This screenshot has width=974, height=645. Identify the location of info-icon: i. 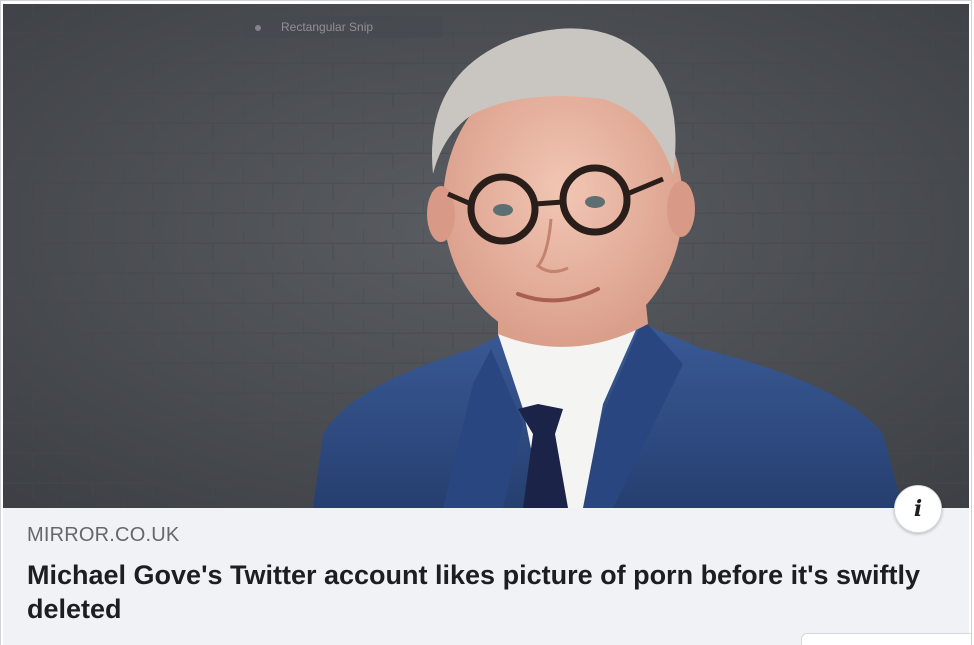
(918, 509).